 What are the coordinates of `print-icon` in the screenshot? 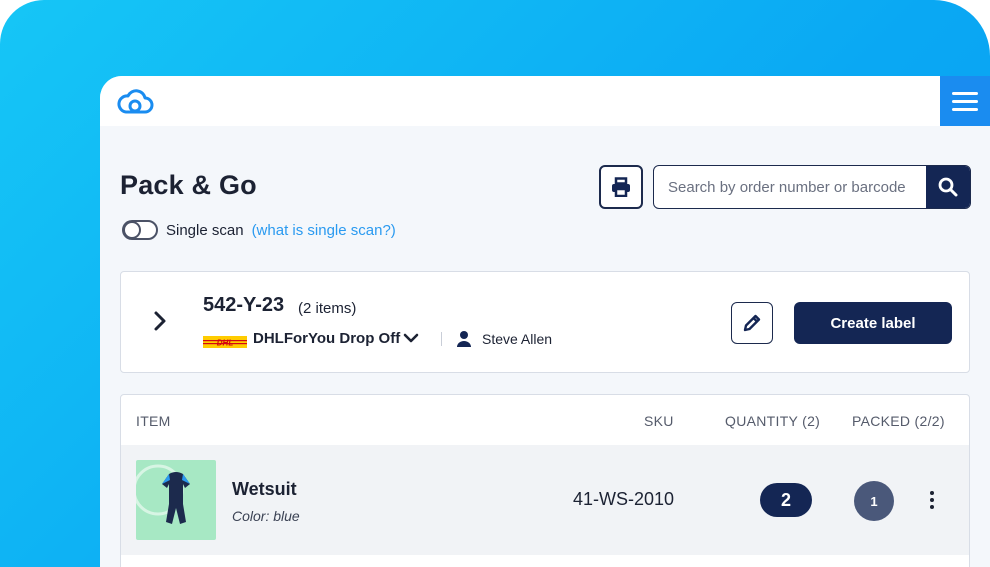 It's located at (621, 187).